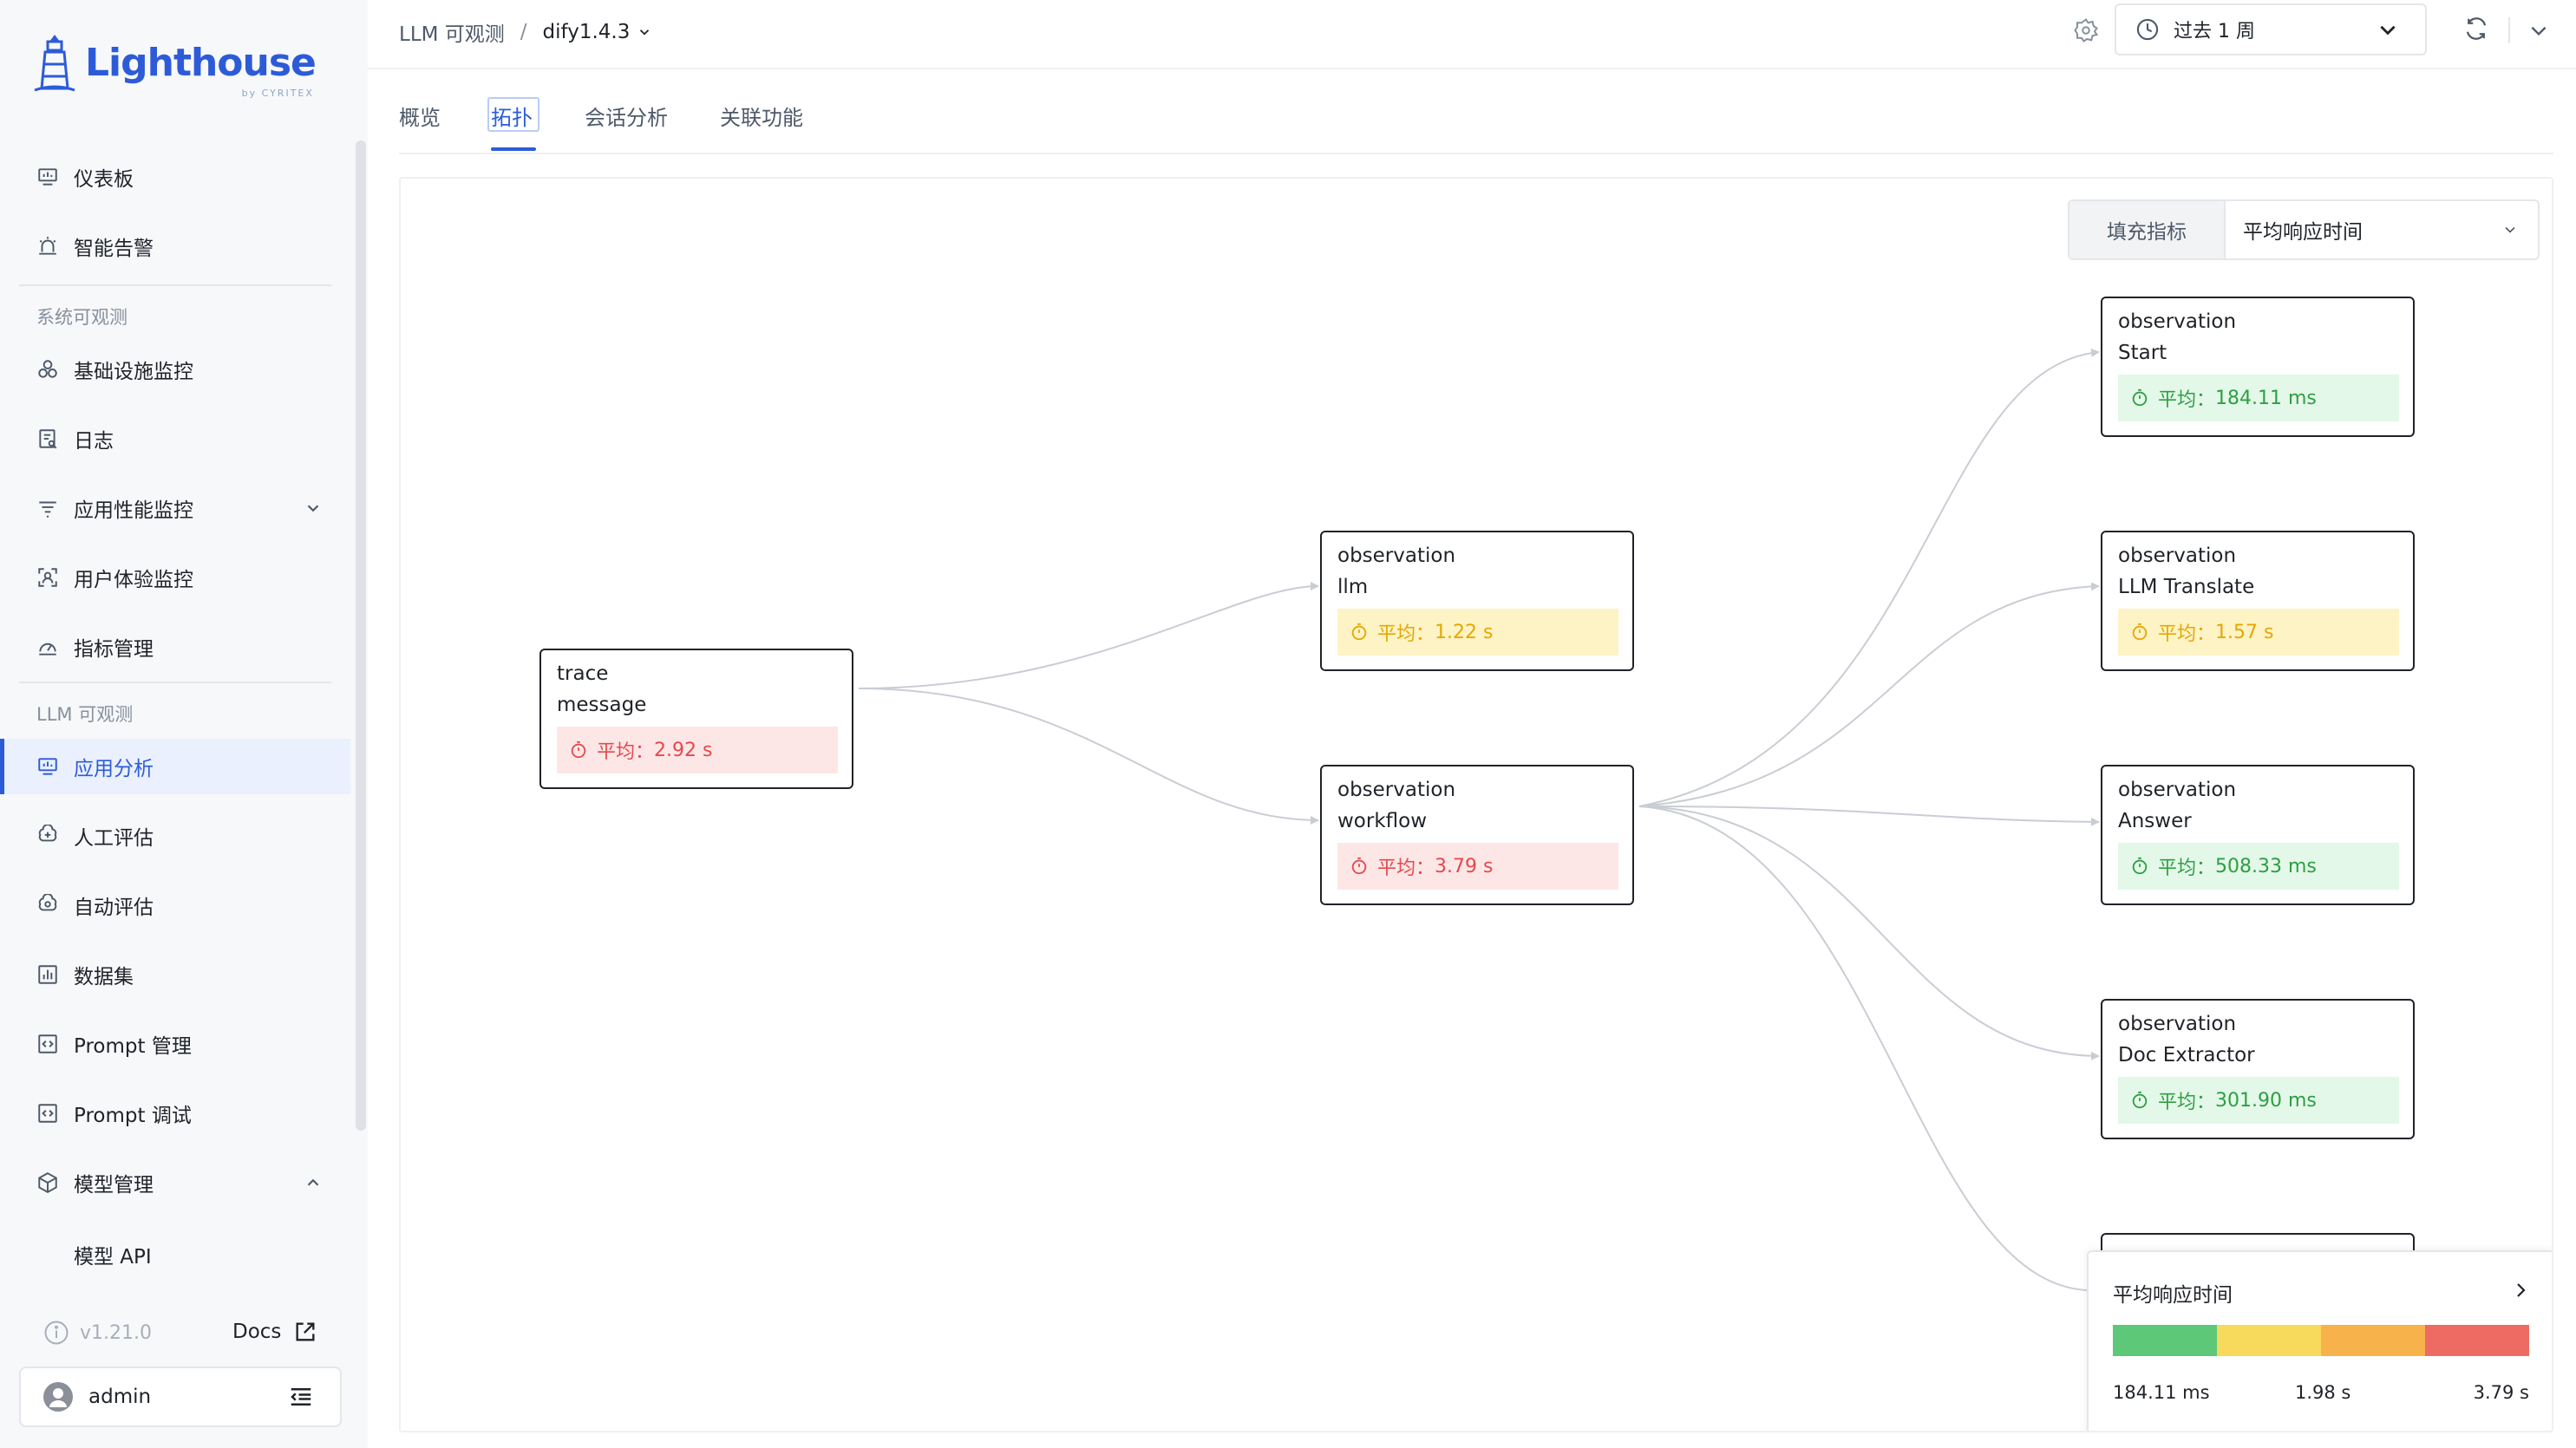 This screenshot has width=2576, height=1448. What do you see at coordinates (1088, 635) in the screenshot?
I see `edge-message-llm` at bounding box center [1088, 635].